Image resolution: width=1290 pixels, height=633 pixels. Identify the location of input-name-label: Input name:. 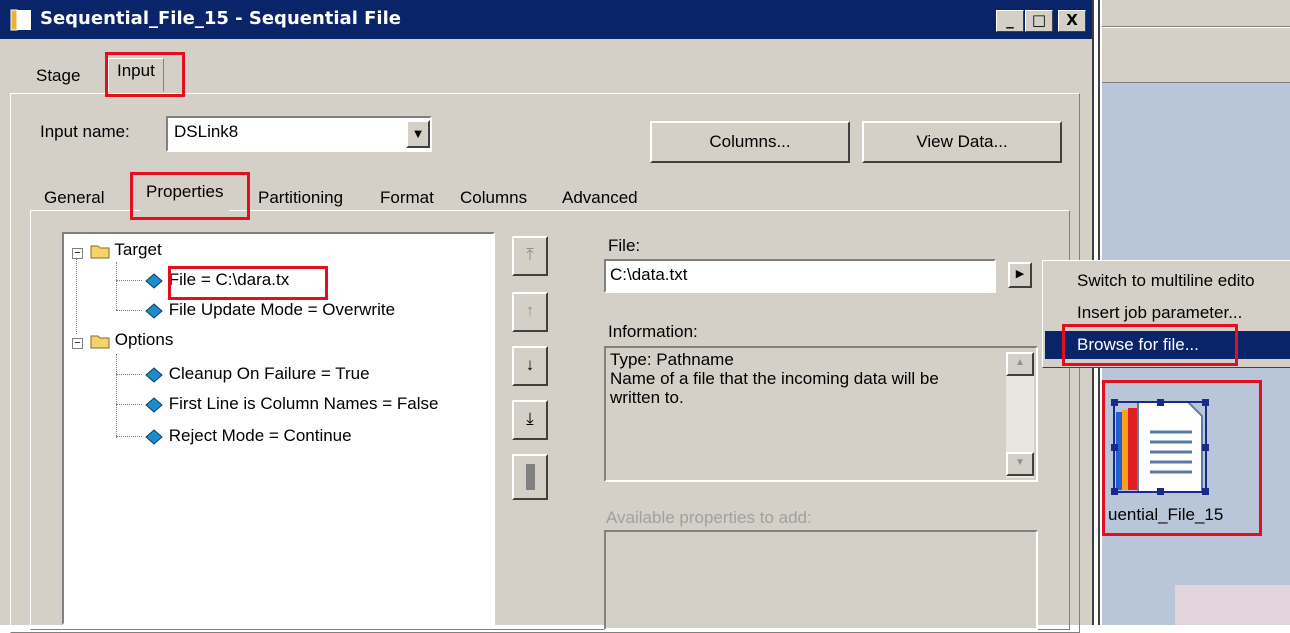
(85, 131).